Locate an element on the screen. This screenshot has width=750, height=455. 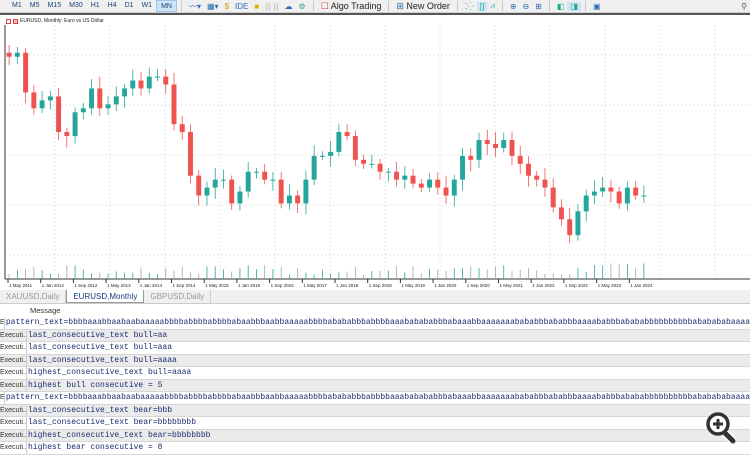
settings-icon: ⚙ is located at coordinates (302, 6).